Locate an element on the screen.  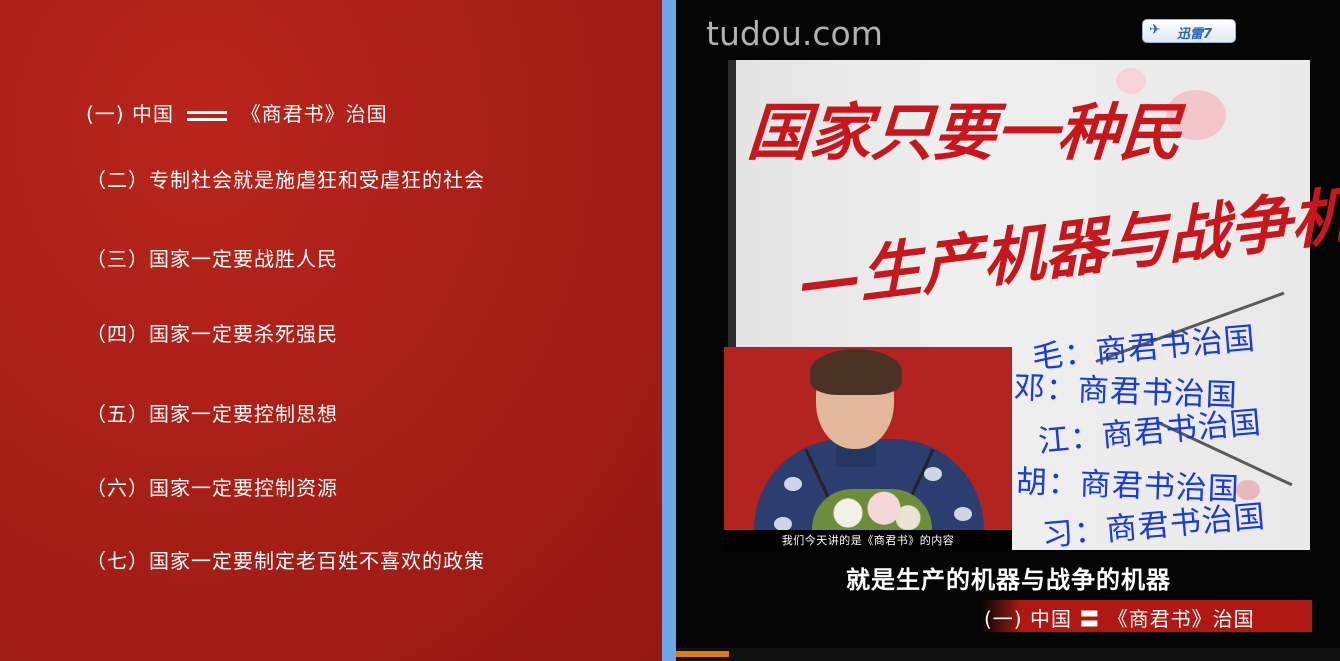
slide-item-1-prefix: (一) 中国 is located at coordinates (130, 114).